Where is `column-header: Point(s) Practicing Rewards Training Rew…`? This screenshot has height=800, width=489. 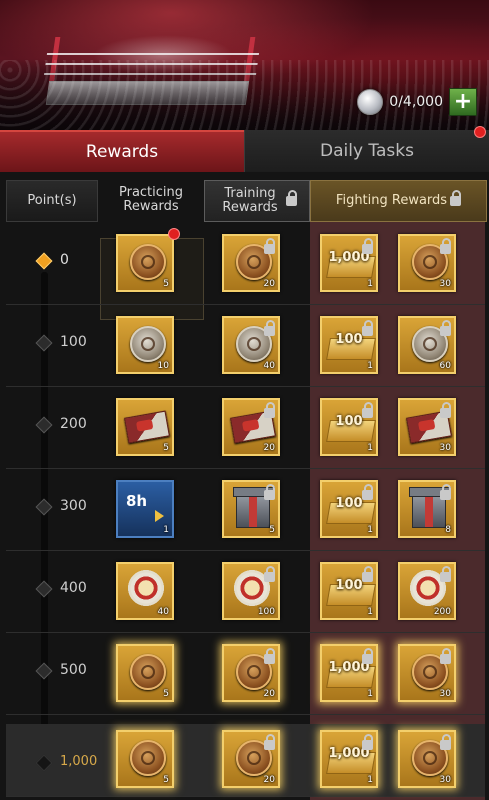 column-header: Point(s) Practicing Rewards Training Rew… is located at coordinates (244, 201).